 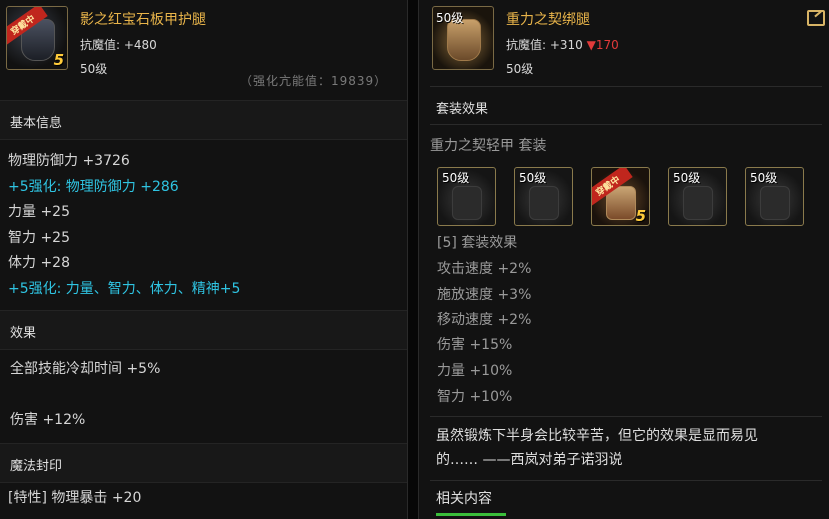 I want to click on effect-title: 效果, so click(x=23, y=333).